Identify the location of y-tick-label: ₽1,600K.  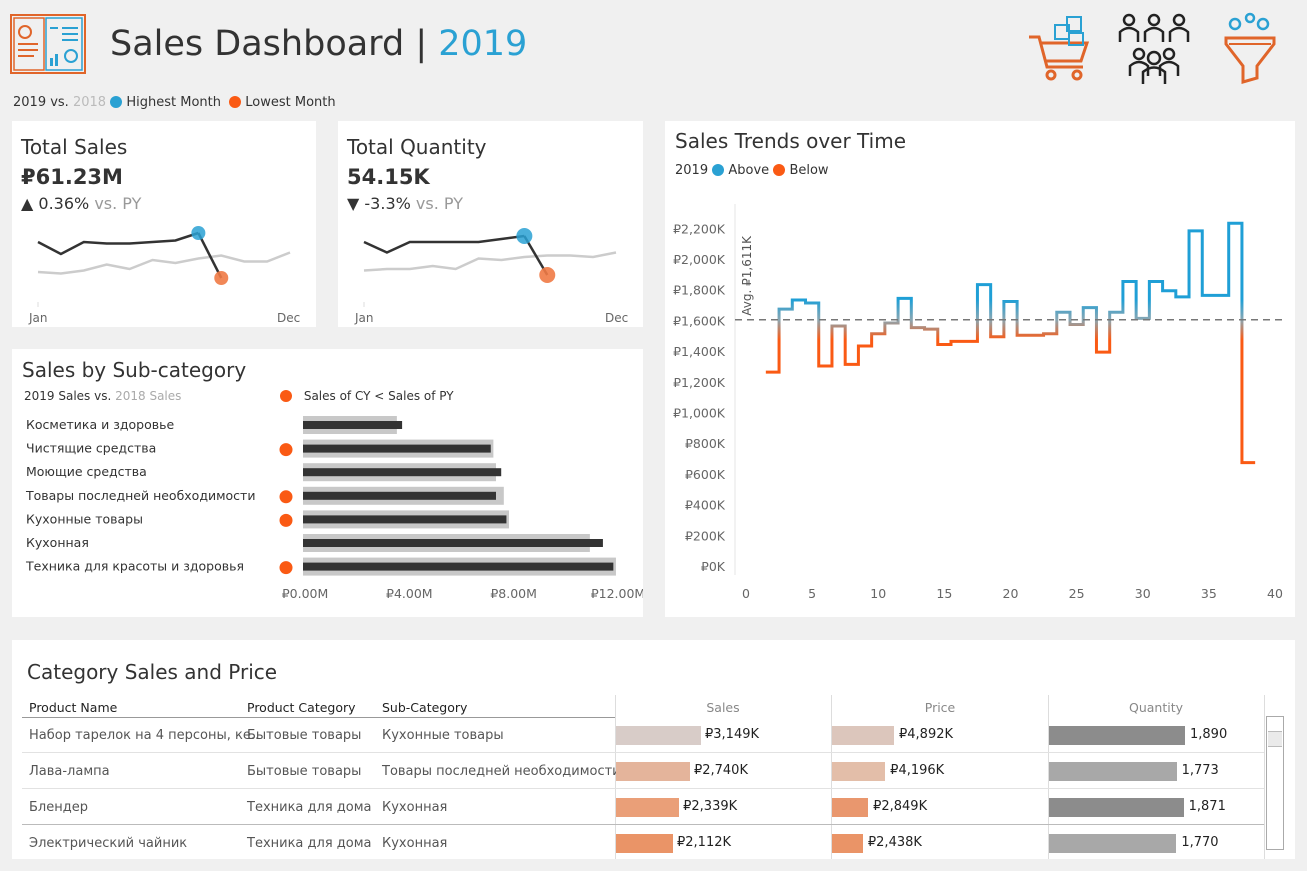
(699, 320).